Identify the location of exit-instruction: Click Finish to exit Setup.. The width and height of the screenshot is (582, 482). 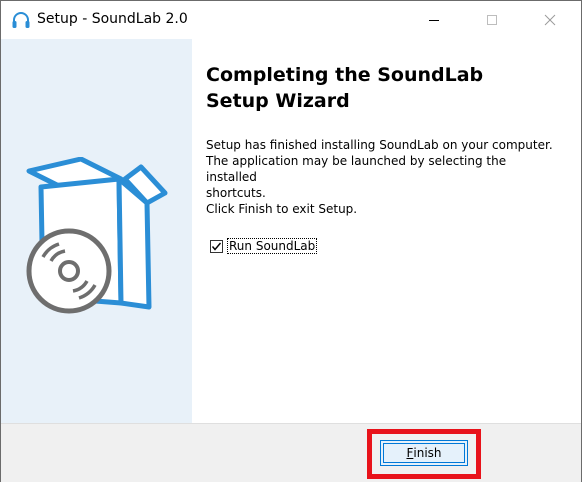
(282, 209).